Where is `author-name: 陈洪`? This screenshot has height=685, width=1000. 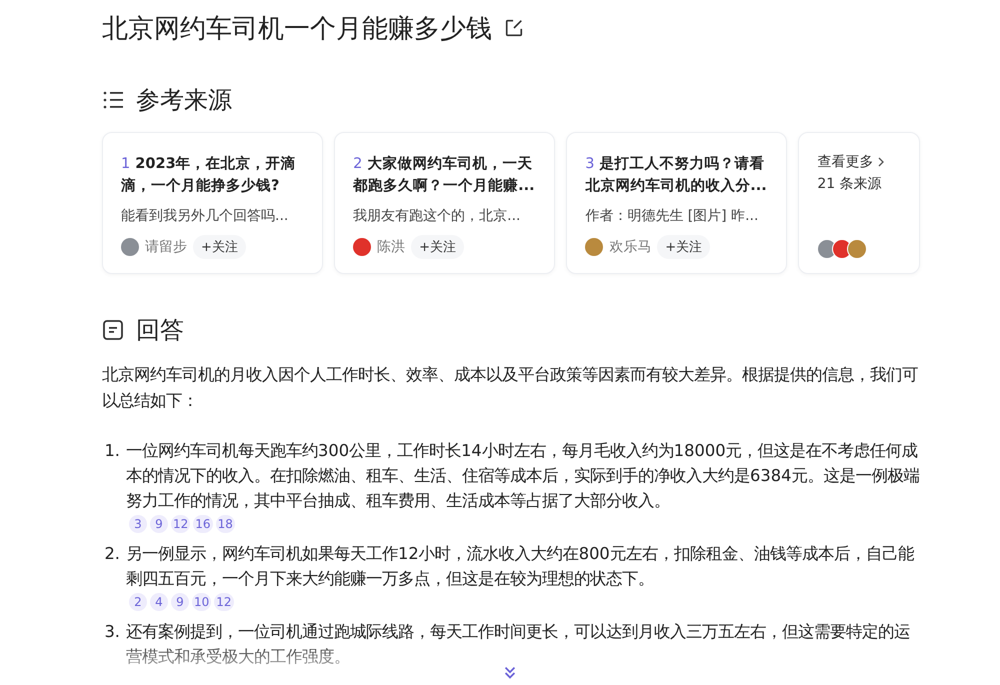
author-name: 陈洪 is located at coordinates (391, 247).